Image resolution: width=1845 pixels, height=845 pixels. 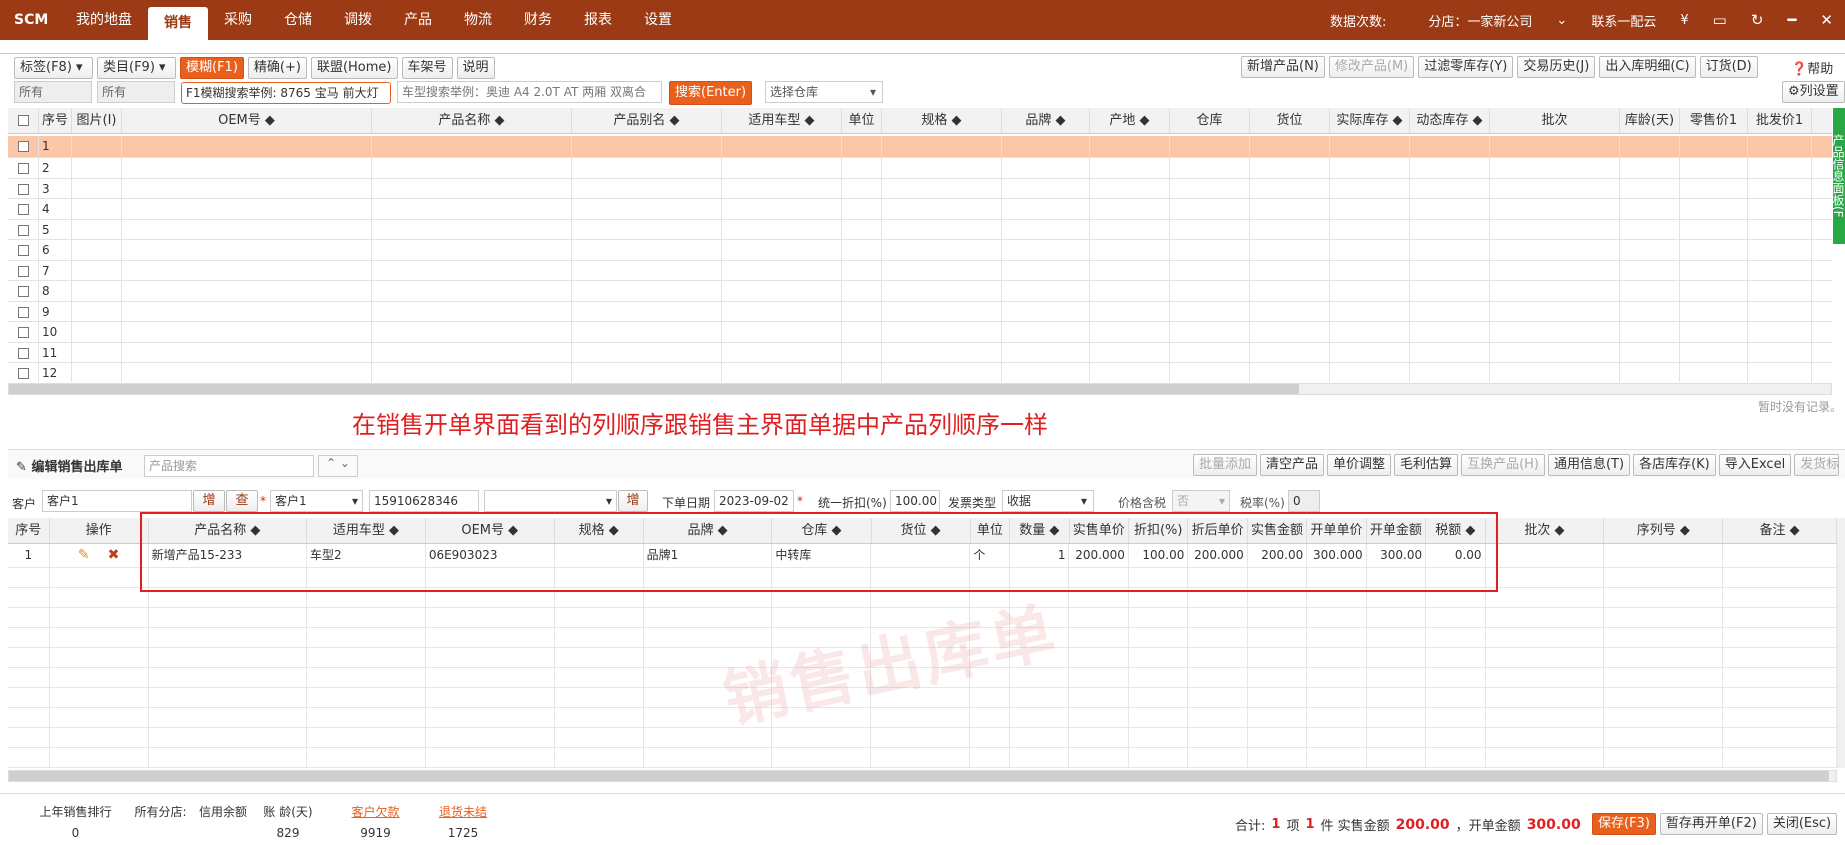 What do you see at coordinates (1370, 120) in the screenshot?
I see `col-header: 实际库存 ◆` at bounding box center [1370, 120].